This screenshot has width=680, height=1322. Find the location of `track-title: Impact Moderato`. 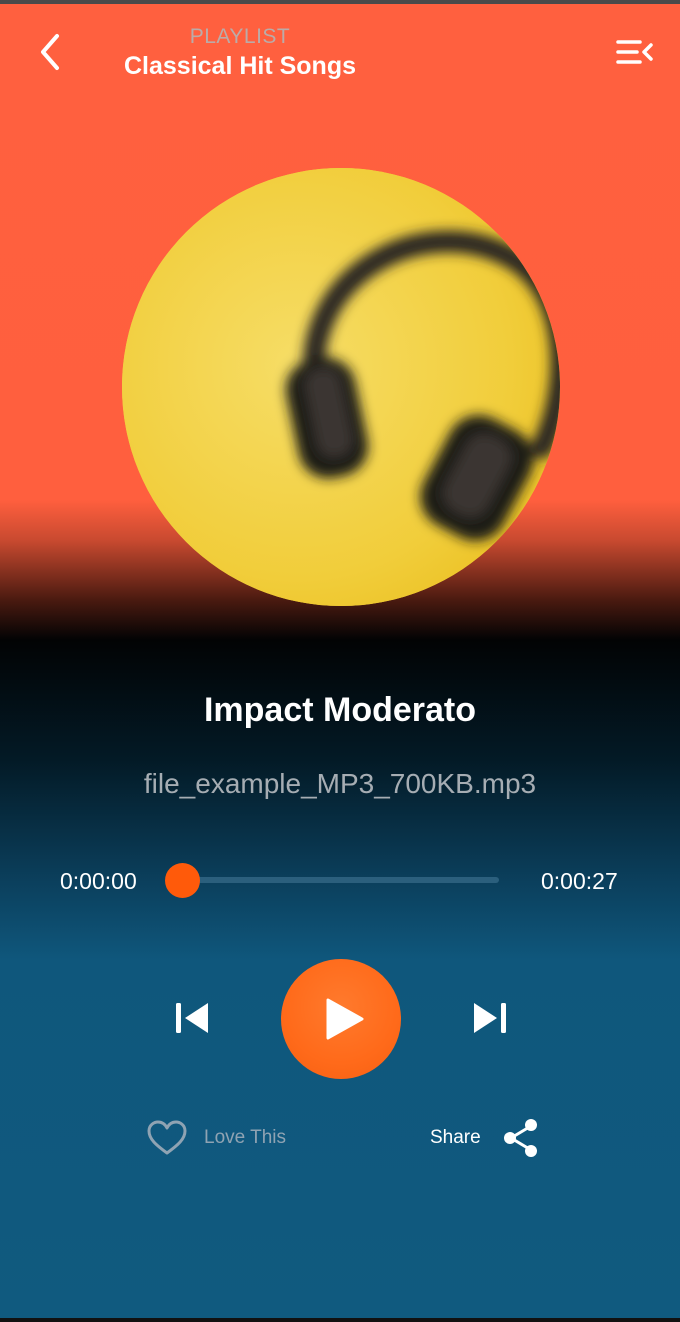

track-title: Impact Moderato is located at coordinates (340, 710).